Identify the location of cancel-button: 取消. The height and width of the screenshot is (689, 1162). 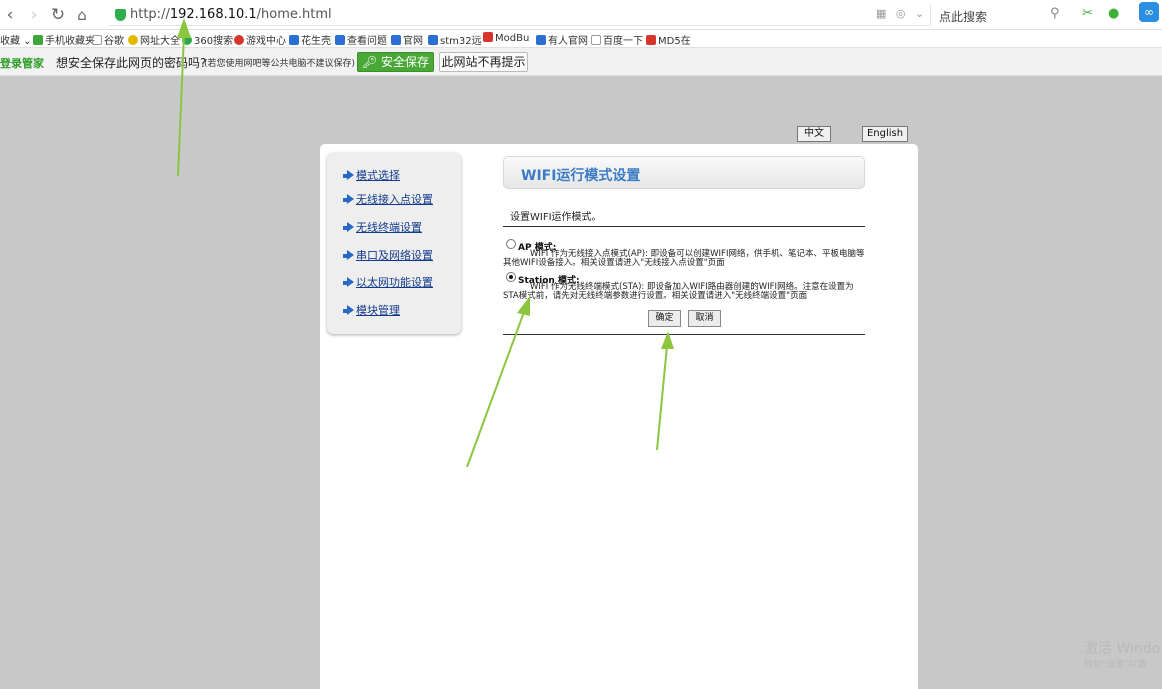
(704, 318).